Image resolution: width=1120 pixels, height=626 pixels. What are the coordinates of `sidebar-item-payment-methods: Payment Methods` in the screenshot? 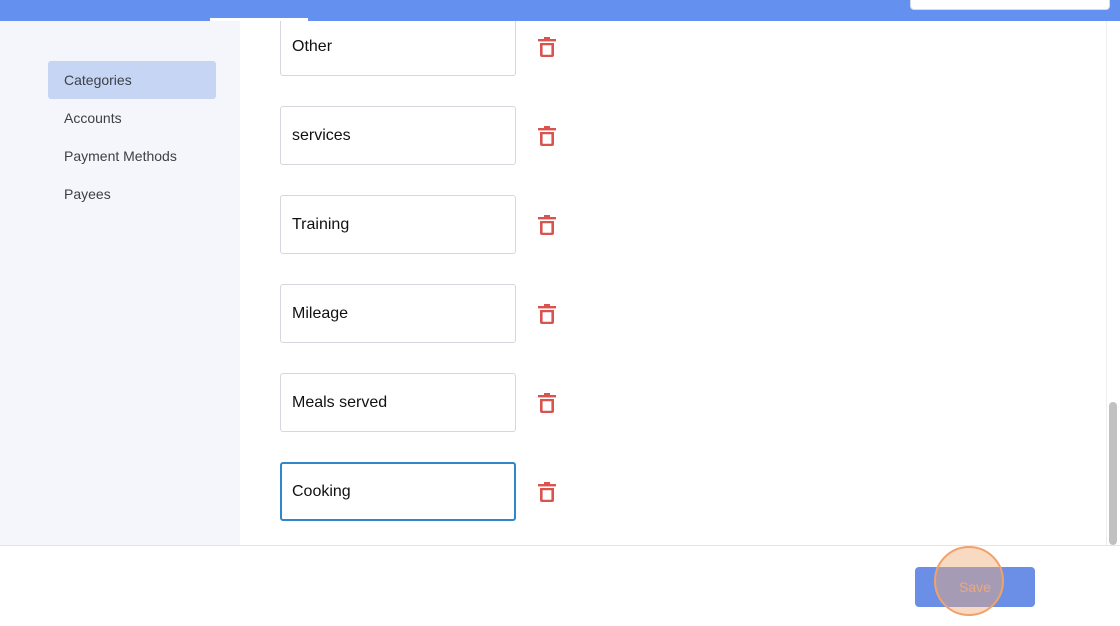 It's located at (132, 156).